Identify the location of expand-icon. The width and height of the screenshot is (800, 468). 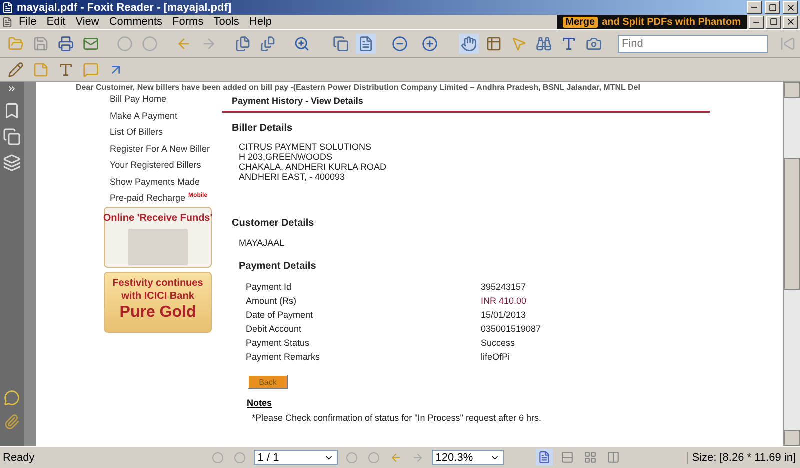
(12, 89).